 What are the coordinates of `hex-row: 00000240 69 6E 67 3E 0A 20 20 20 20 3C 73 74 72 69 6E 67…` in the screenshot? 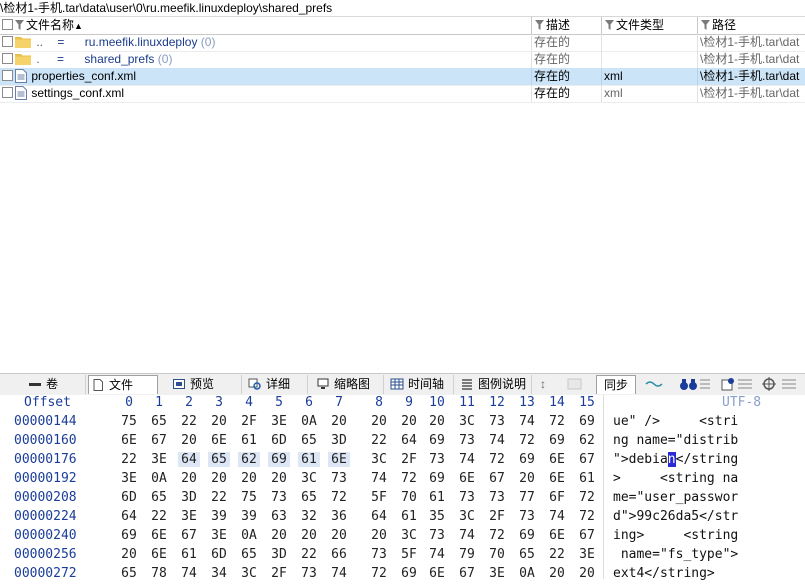 It's located at (402, 537).